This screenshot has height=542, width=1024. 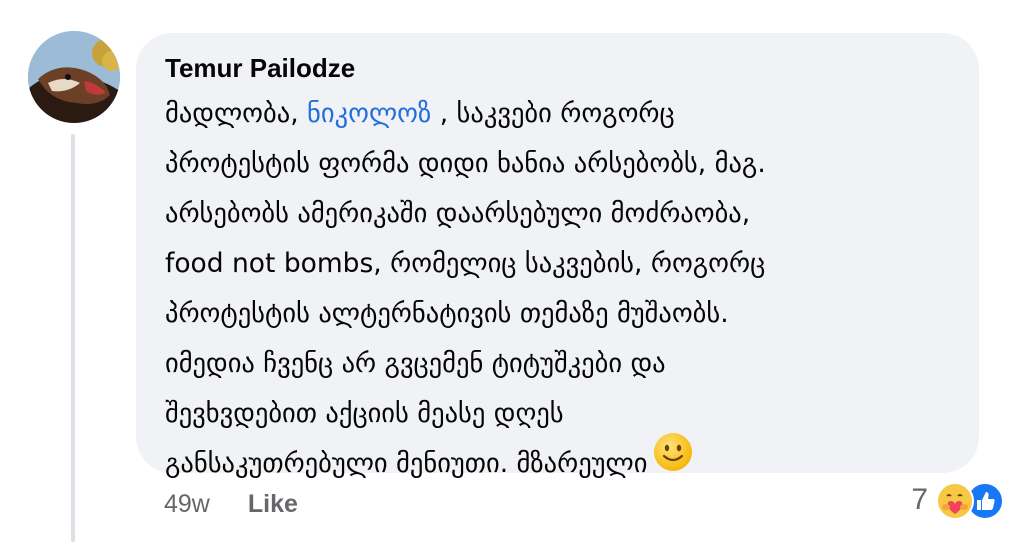 I want to click on thread-line, so click(x=73, y=338).